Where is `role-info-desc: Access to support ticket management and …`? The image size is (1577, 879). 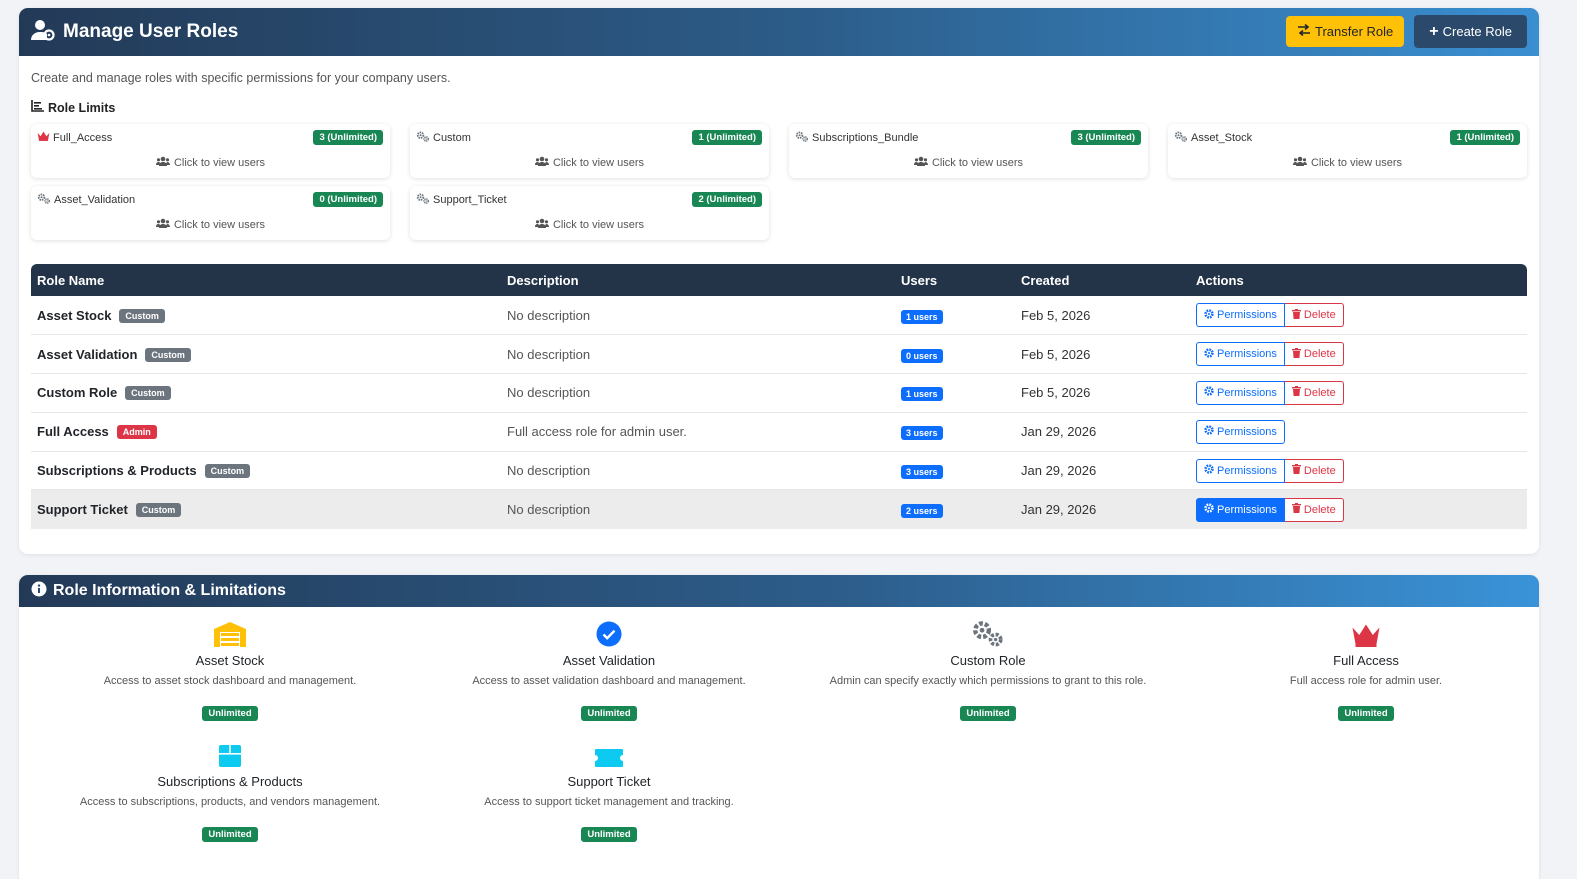
role-info-desc: Access to support ticket management and … is located at coordinates (609, 802).